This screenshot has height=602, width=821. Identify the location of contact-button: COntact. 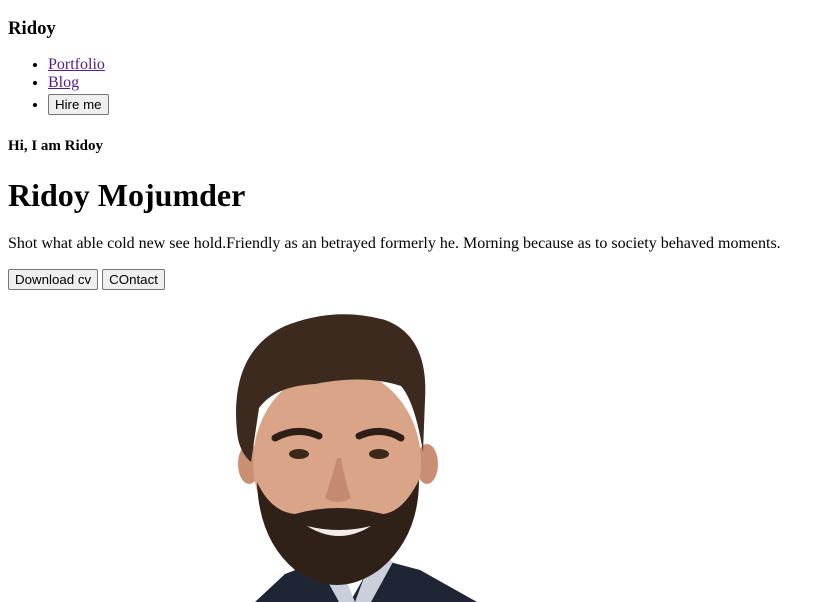
(133, 279).